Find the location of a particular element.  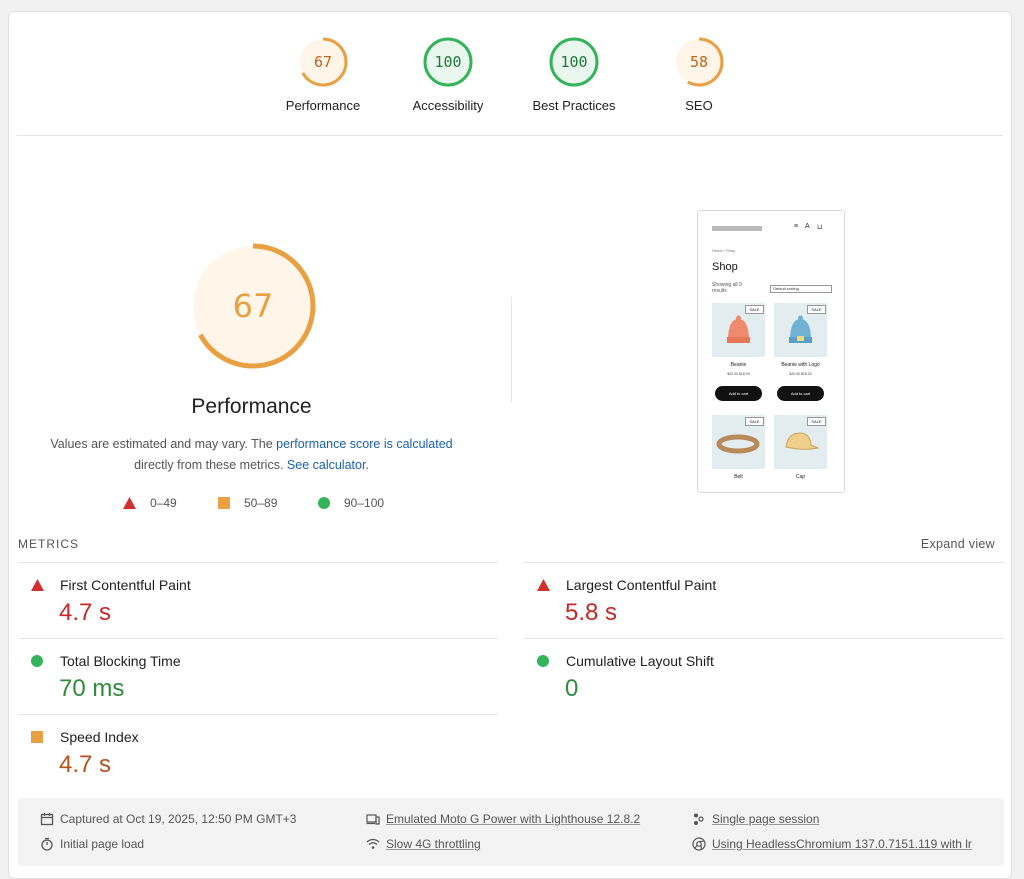

session-icon is located at coordinates (699, 819).